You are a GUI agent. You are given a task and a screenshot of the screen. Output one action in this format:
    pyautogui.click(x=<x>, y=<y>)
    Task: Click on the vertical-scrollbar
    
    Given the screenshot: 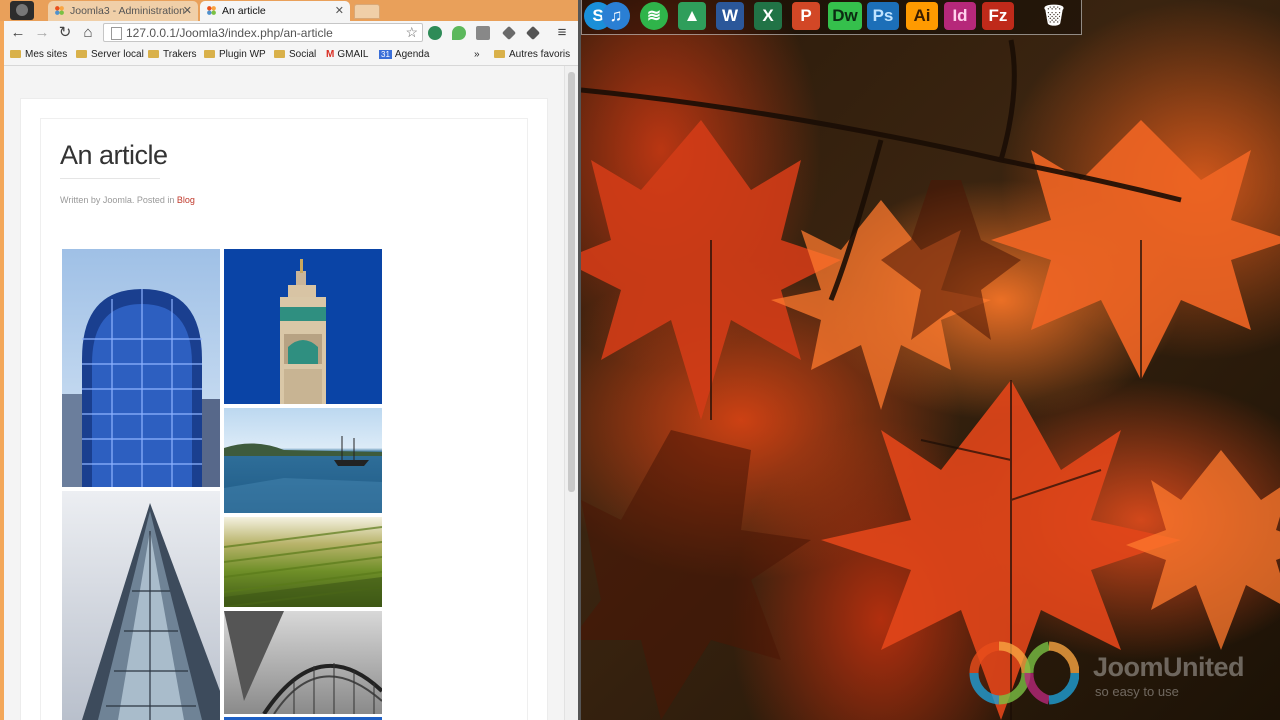 What is the action you would take?
    pyautogui.click(x=571, y=393)
    